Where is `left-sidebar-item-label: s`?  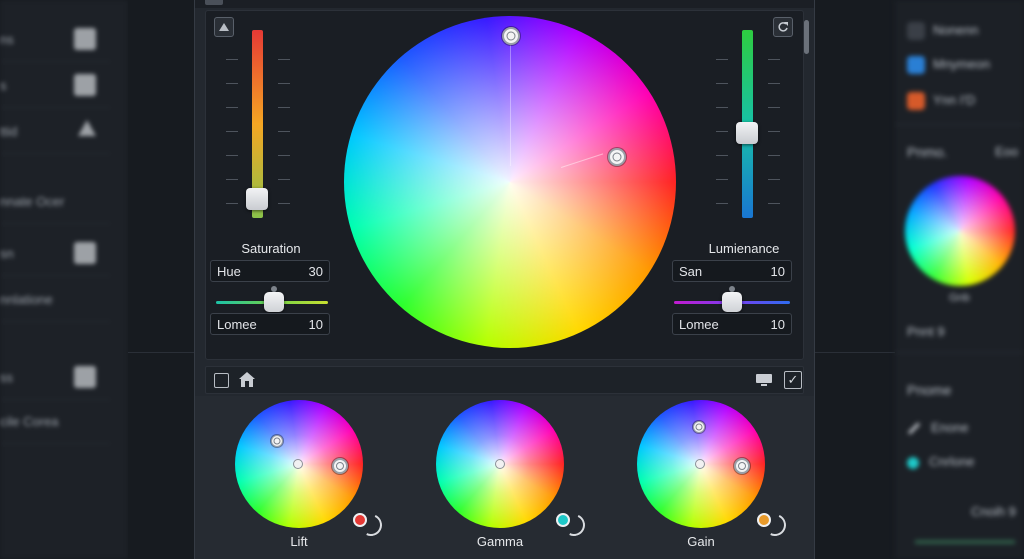 left-sidebar-item-label: s is located at coordinates (3, 85).